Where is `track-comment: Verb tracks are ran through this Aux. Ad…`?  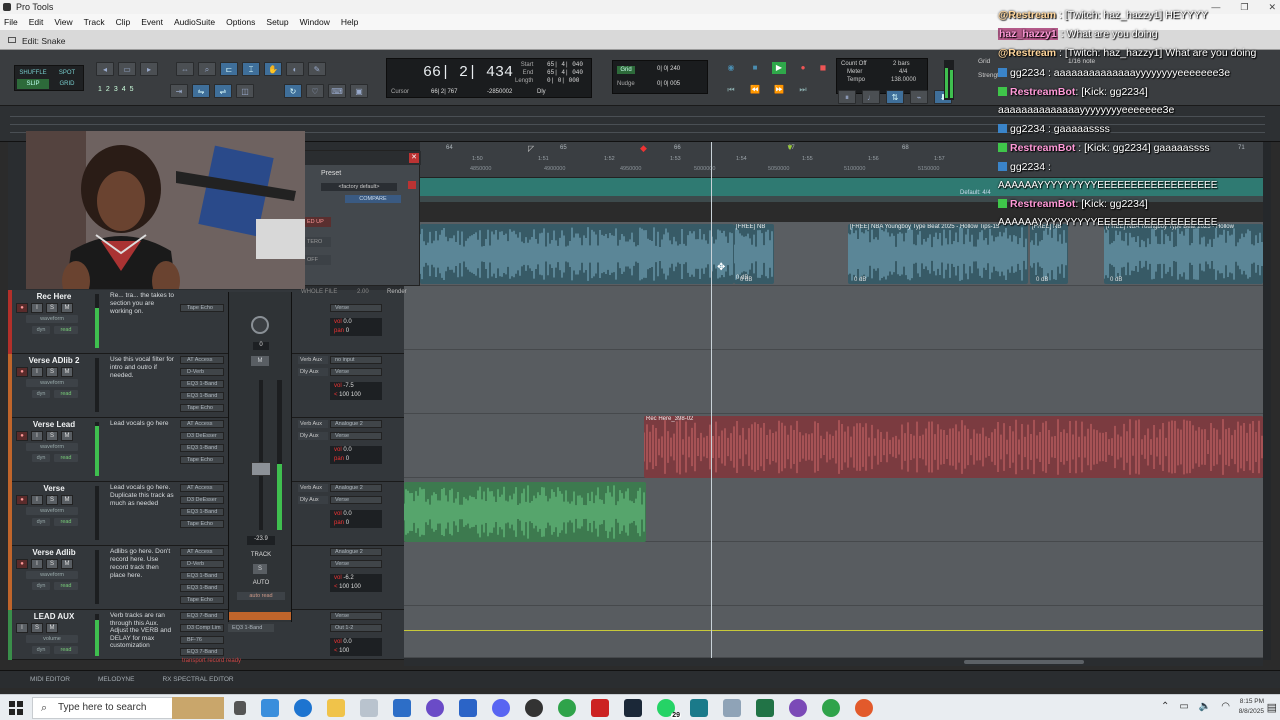
track-comment: Verb tracks are ran through this Aux. Ad… is located at coordinates (142, 631).